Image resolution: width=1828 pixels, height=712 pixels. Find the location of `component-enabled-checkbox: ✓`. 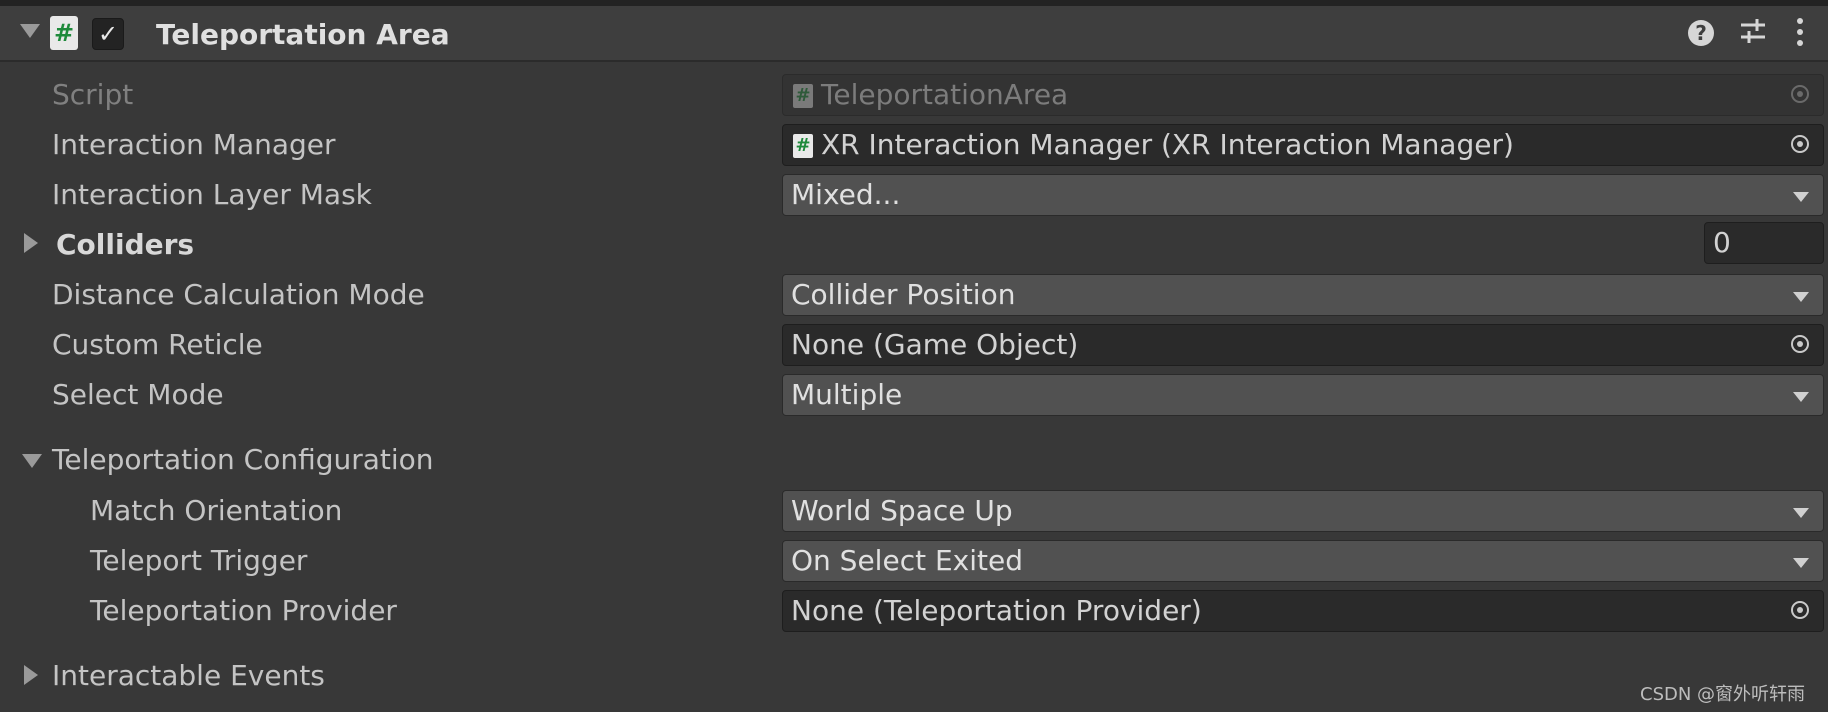

component-enabled-checkbox: ✓ is located at coordinates (108, 34).